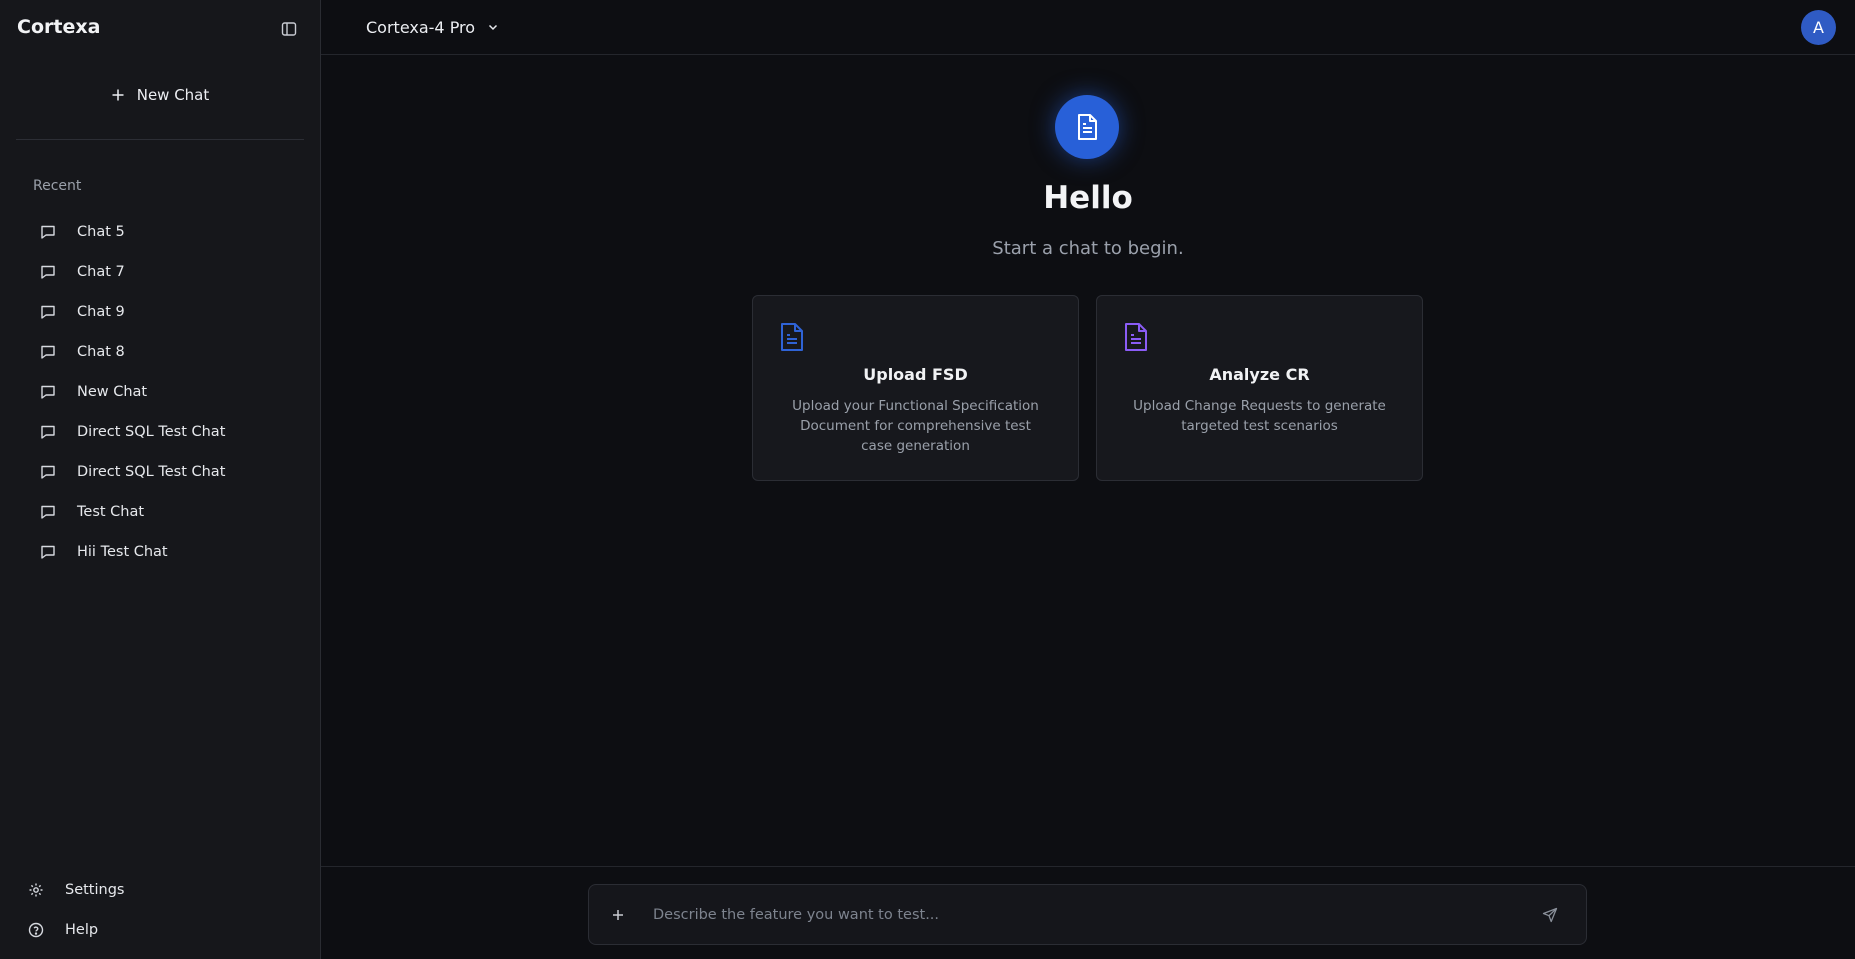  Describe the element at coordinates (101, 312) in the screenshot. I see `chat-list-item-label: Chat 9` at that location.